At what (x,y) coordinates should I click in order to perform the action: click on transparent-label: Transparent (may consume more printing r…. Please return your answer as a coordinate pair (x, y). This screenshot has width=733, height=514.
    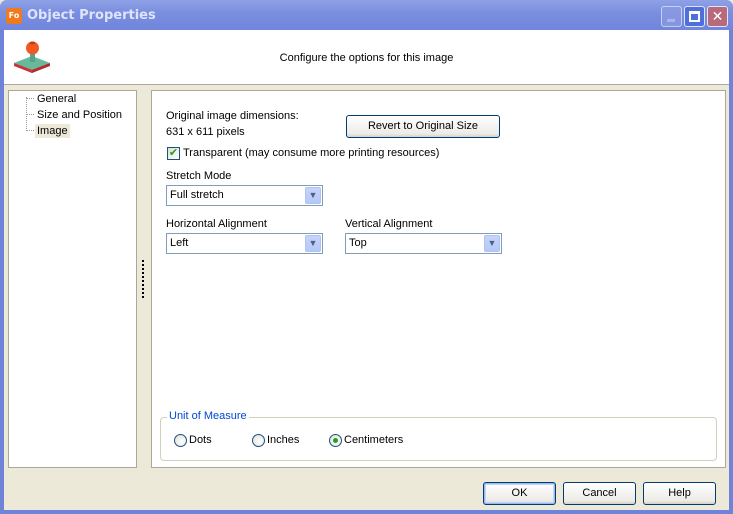
    Looking at the image, I should click on (311, 153).